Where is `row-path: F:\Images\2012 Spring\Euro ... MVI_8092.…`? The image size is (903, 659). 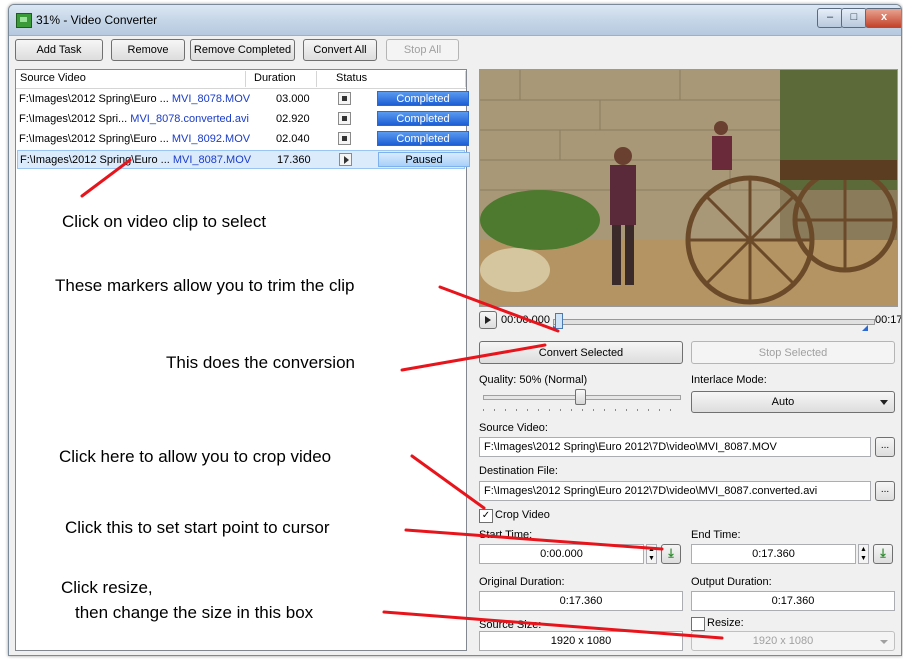 row-path: F:\Images\2012 Spring\Euro ... MVI_8092.… is located at coordinates (135, 139).